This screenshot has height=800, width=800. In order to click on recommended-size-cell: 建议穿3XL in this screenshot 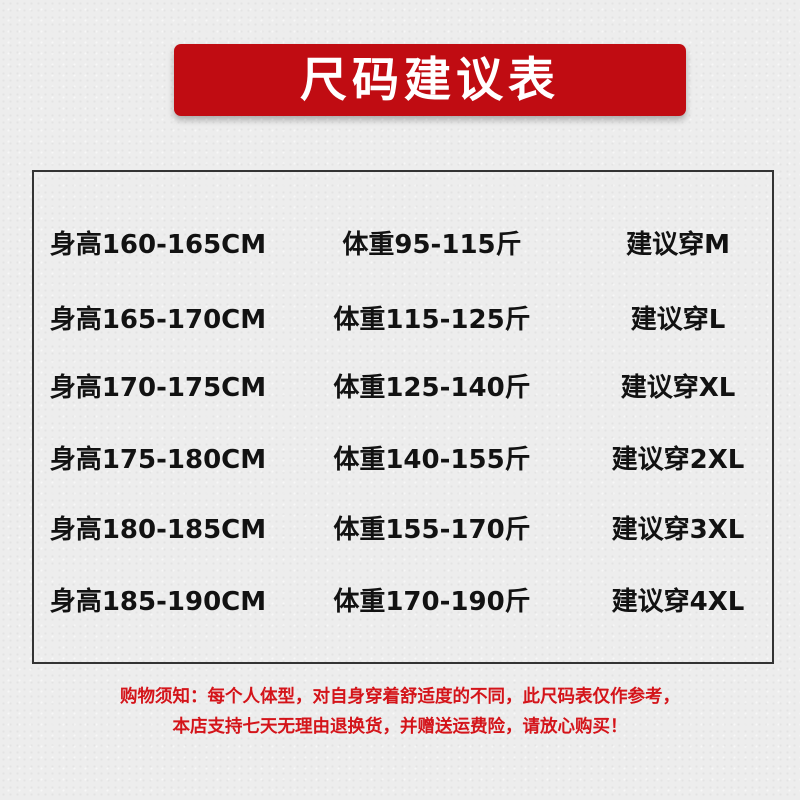, I will do `click(678, 530)`.